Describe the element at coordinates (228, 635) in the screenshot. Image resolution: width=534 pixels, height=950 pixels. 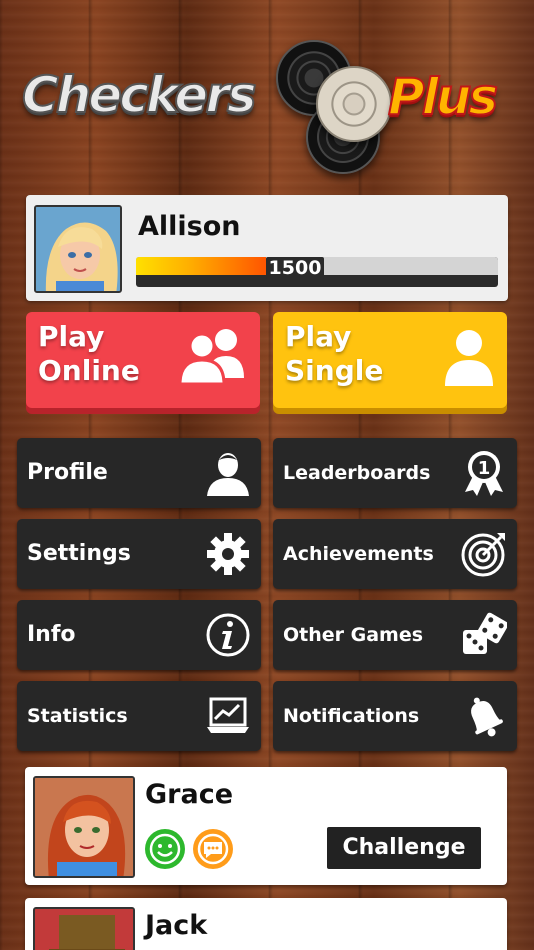
I see `info-icon` at that location.